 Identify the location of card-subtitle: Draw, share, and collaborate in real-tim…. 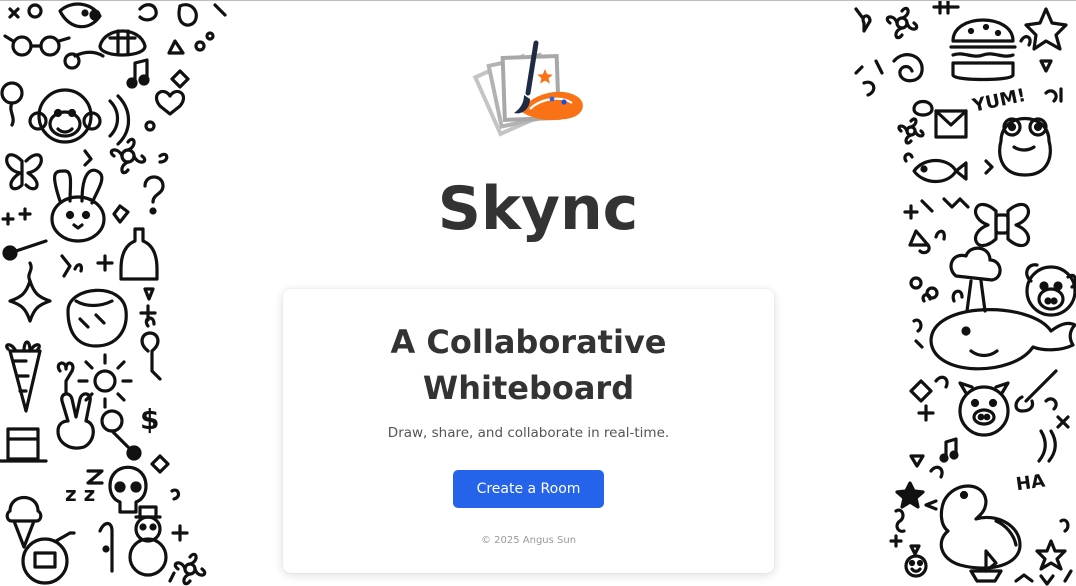
(528, 433).